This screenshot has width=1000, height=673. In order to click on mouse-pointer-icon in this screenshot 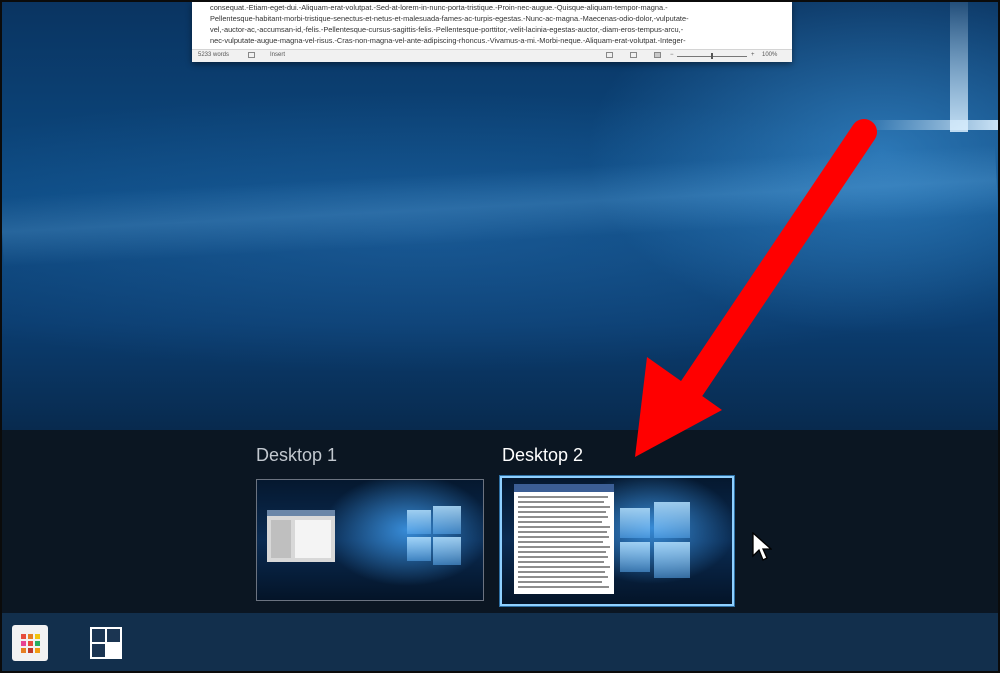, I will do `click(762, 546)`.